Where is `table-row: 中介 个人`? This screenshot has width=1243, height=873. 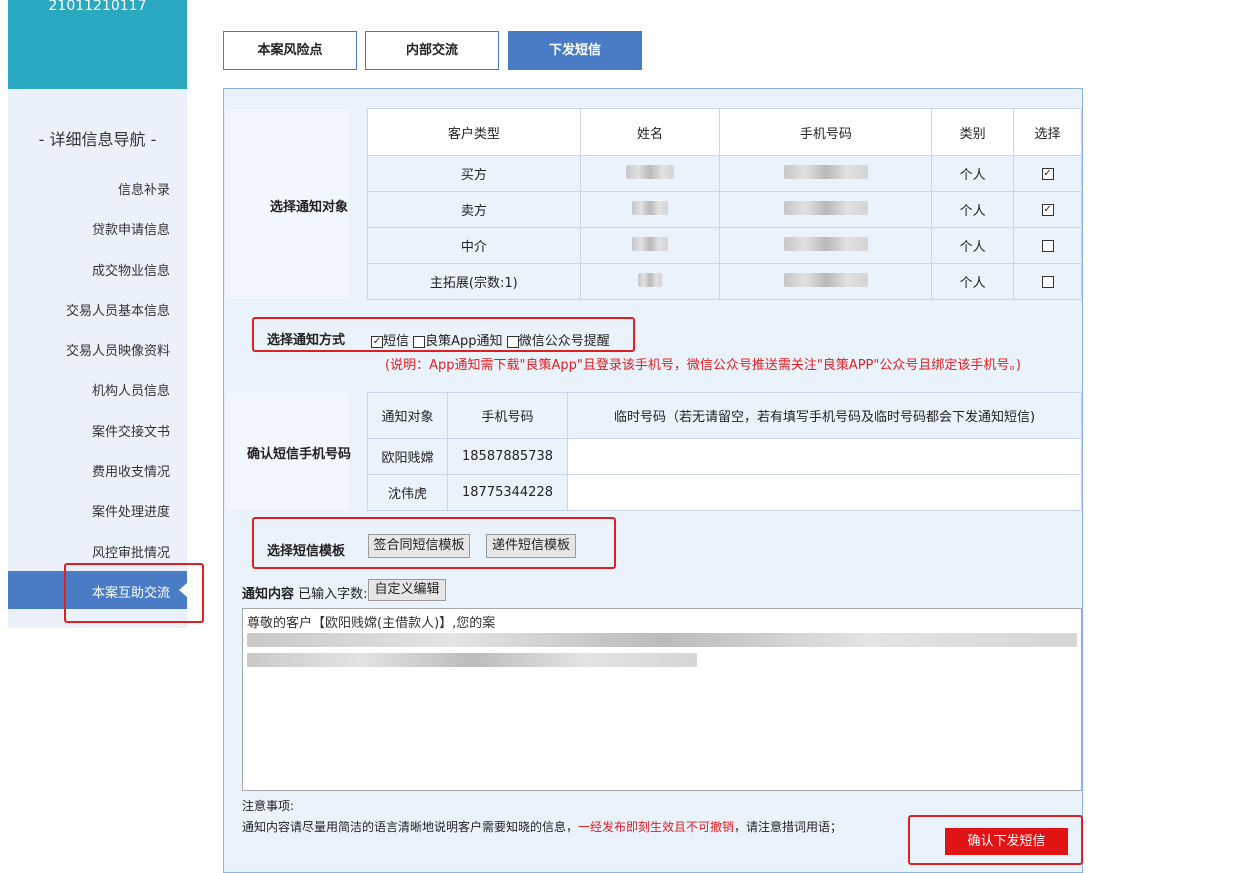 table-row: 中介 个人 is located at coordinates (724, 245).